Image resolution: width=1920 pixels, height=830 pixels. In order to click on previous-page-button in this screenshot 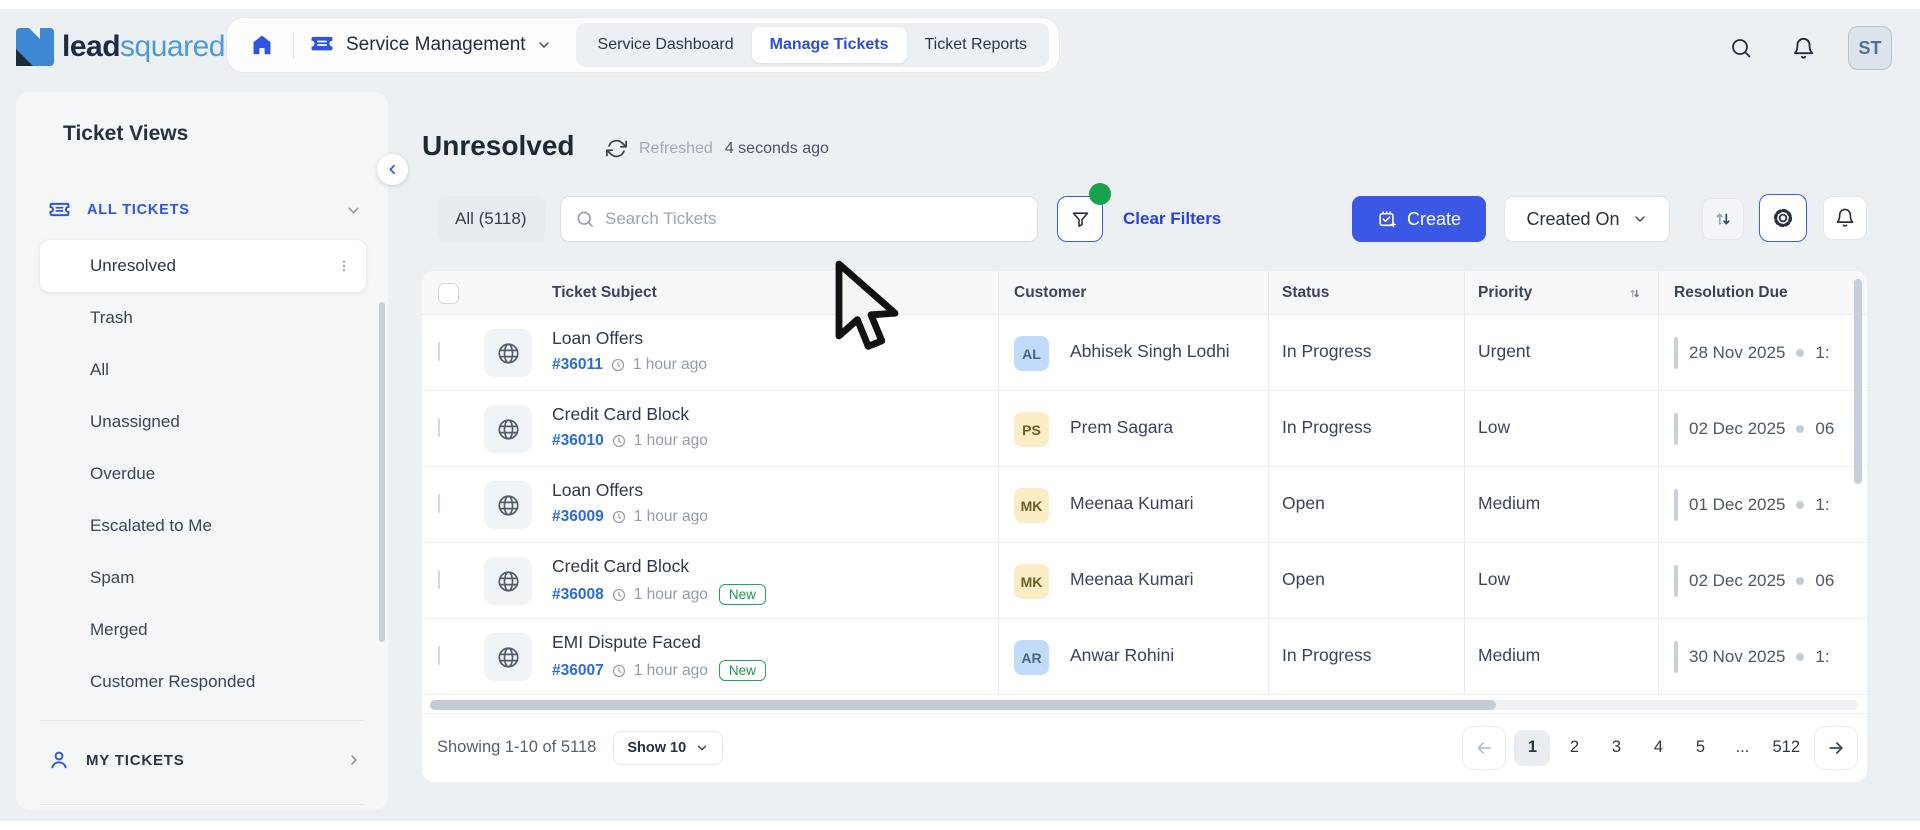, I will do `click(1484, 747)`.